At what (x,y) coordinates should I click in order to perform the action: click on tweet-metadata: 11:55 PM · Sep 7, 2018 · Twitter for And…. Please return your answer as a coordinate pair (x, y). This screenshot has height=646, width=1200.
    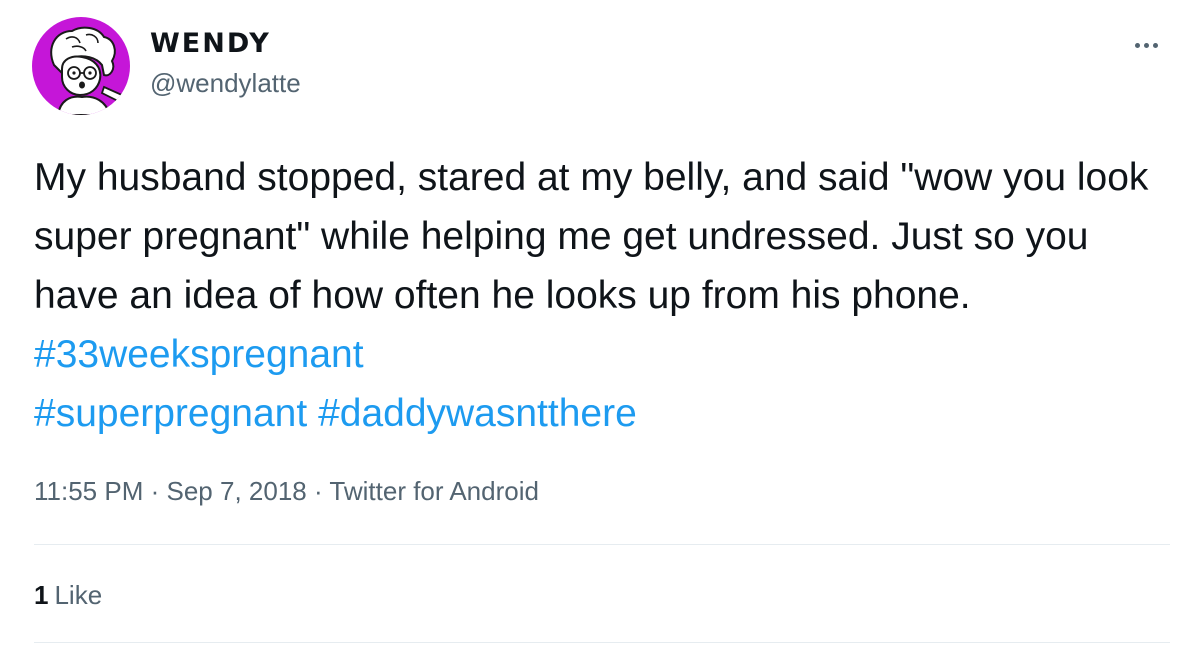
    Looking at the image, I should click on (286, 491).